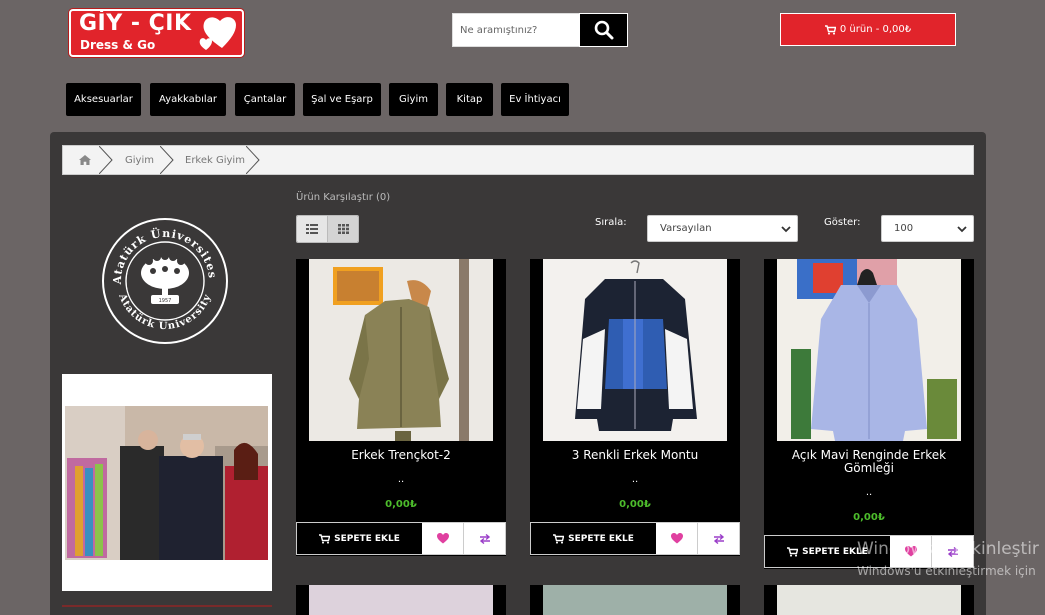  I want to click on nav-item-sal-ve-esarp: Şal ve Eşarp, so click(342, 99).